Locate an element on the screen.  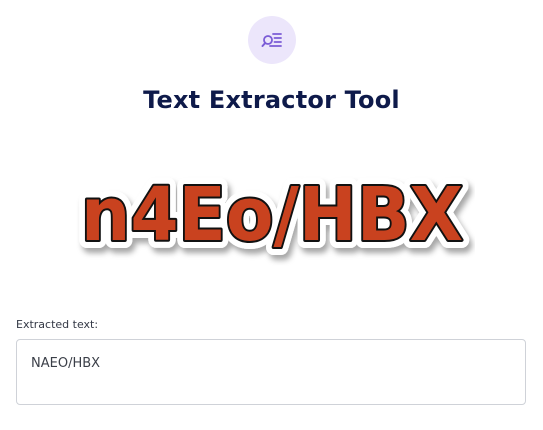
captcha-text: n4Eo/HBX is located at coordinates (272, 215).